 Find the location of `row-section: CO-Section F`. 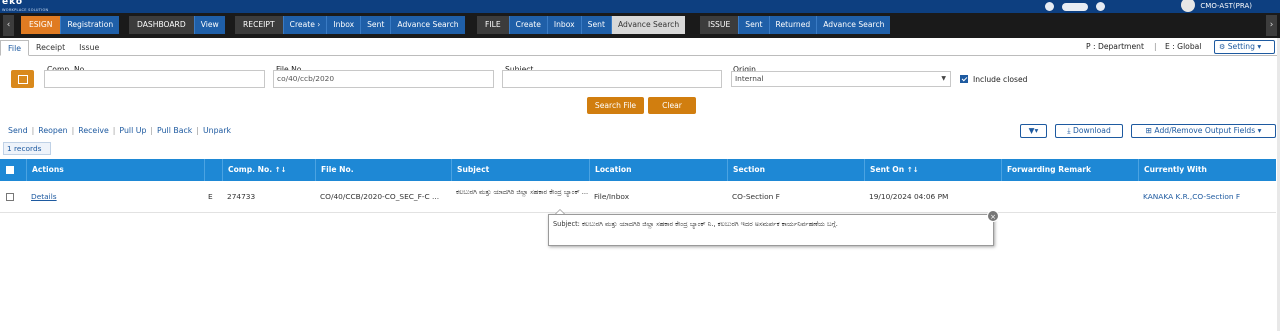

row-section: CO-Section F is located at coordinates (756, 196).